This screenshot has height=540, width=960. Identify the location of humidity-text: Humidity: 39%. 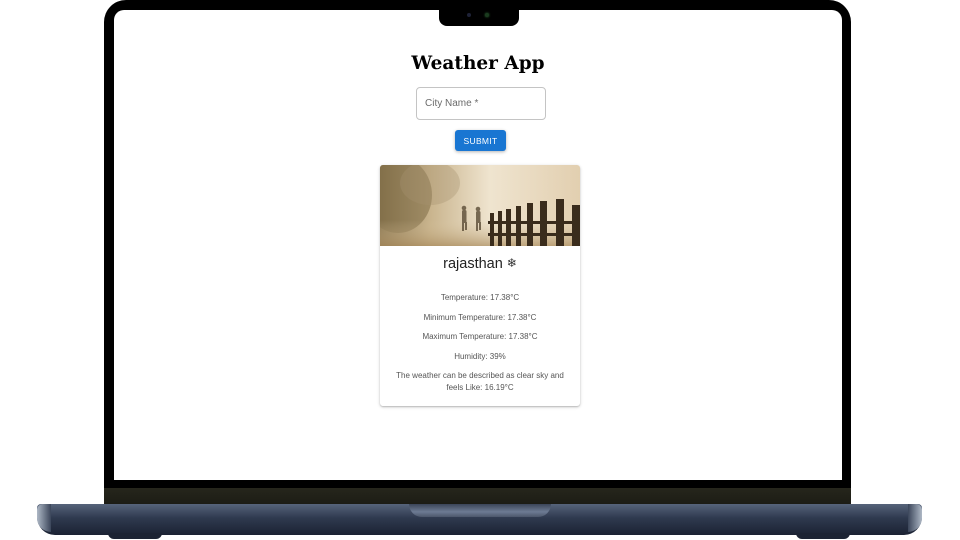
(480, 356).